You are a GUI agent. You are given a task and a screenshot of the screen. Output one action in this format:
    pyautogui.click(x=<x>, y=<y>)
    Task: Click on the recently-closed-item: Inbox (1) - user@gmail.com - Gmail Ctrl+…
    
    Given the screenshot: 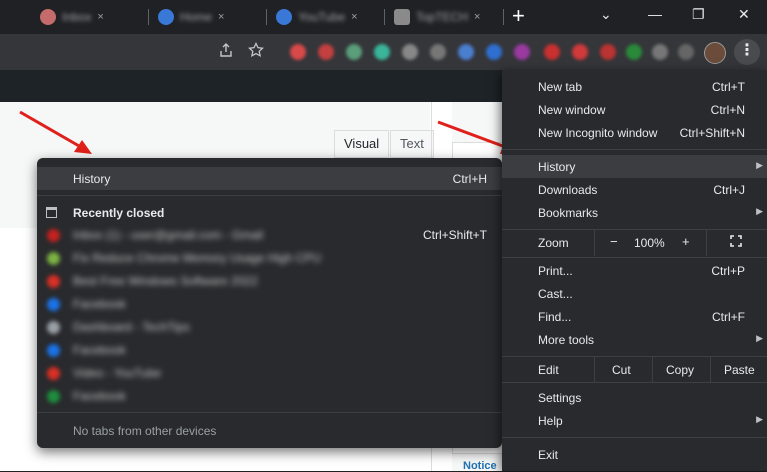 What is the action you would take?
    pyautogui.click(x=269, y=235)
    